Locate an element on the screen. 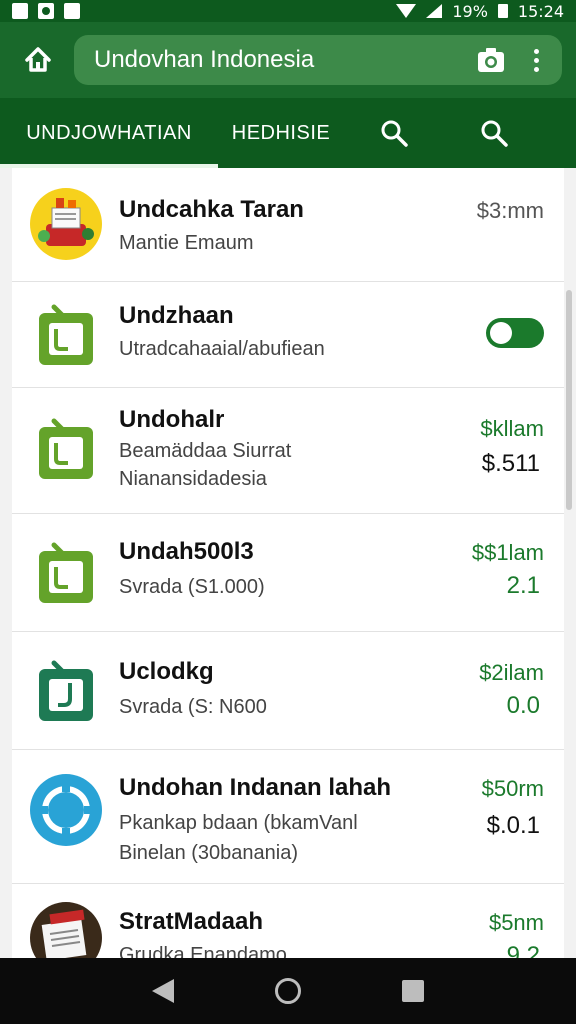 The image size is (576, 1024). item-title: Undzhaan is located at coordinates (176, 315).